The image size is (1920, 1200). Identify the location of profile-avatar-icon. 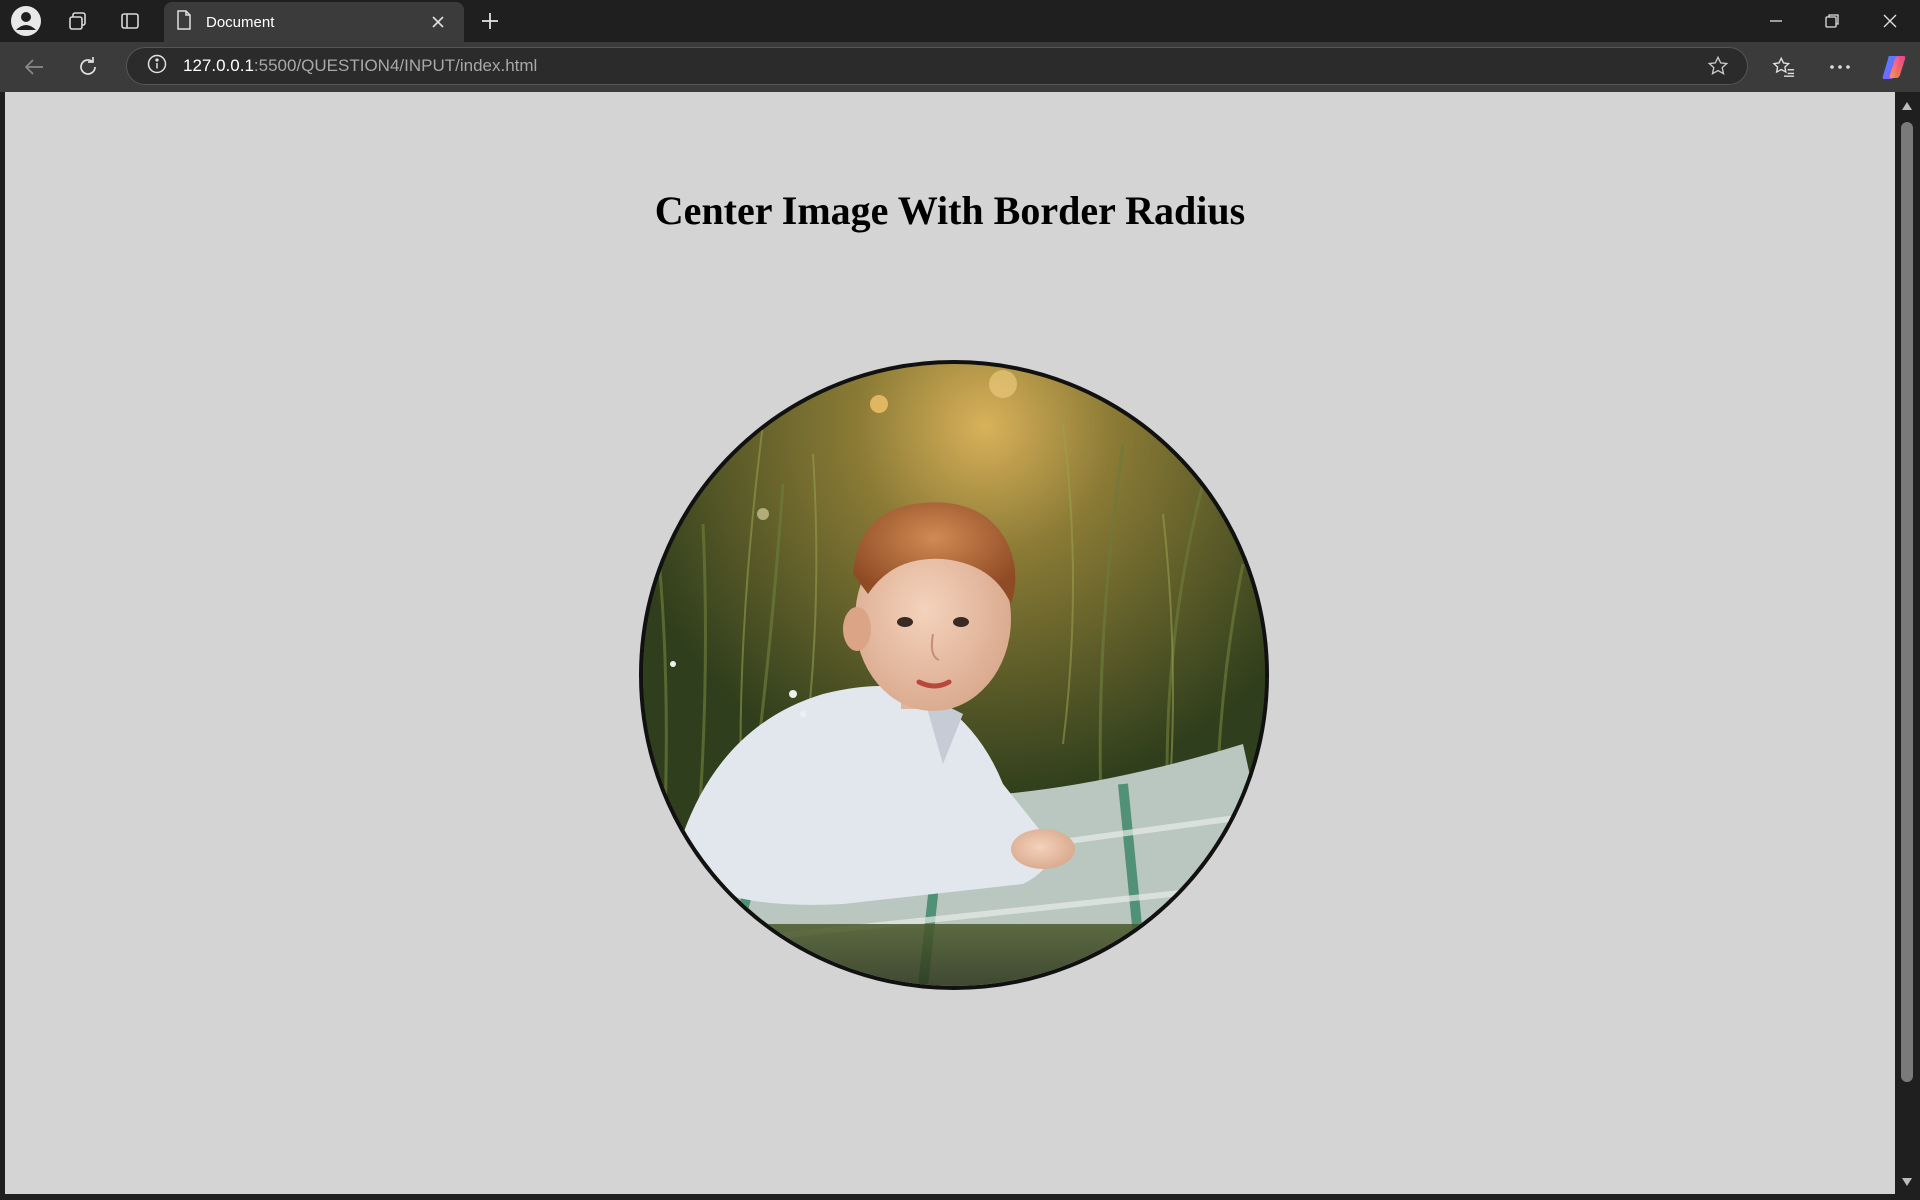
(26, 21).